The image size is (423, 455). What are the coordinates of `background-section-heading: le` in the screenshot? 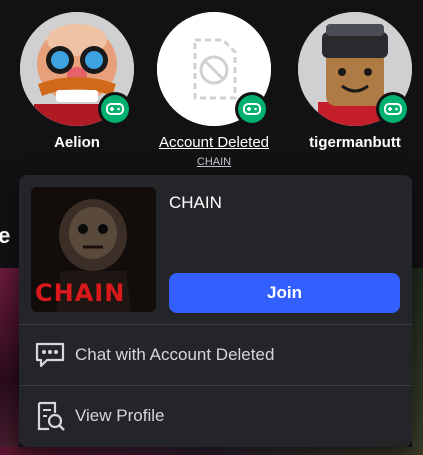 It's located at (5, 235).